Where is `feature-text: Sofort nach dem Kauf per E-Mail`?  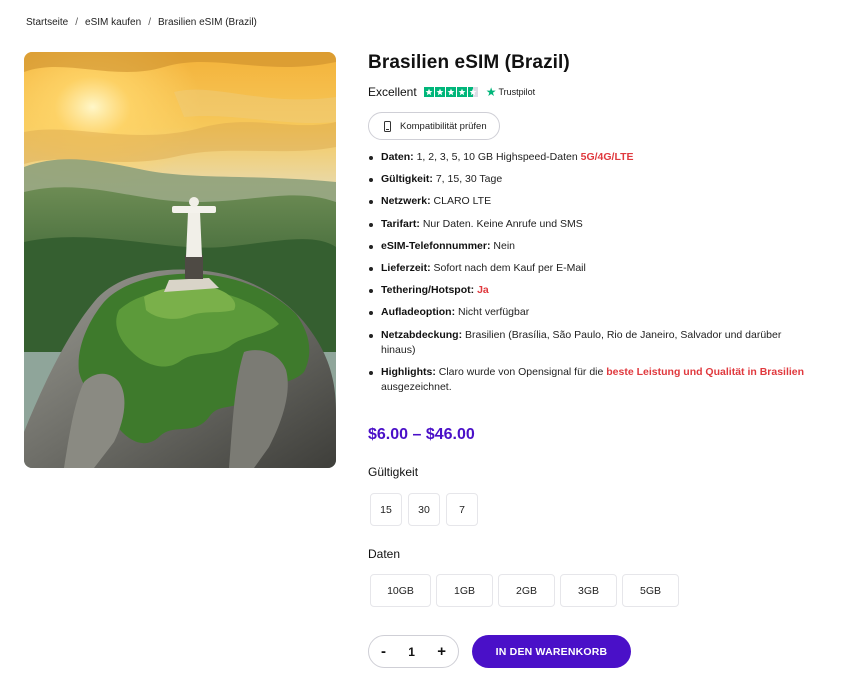 feature-text: Sofort nach dem Kauf per E-Mail is located at coordinates (508, 267).